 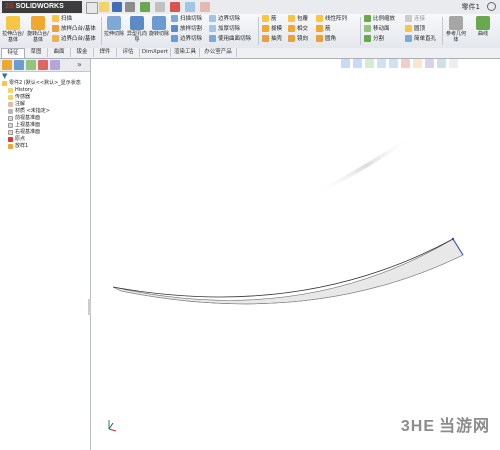 I want to click on revolved-boss-button: 旋转凸台/基体, so click(x=38, y=31).